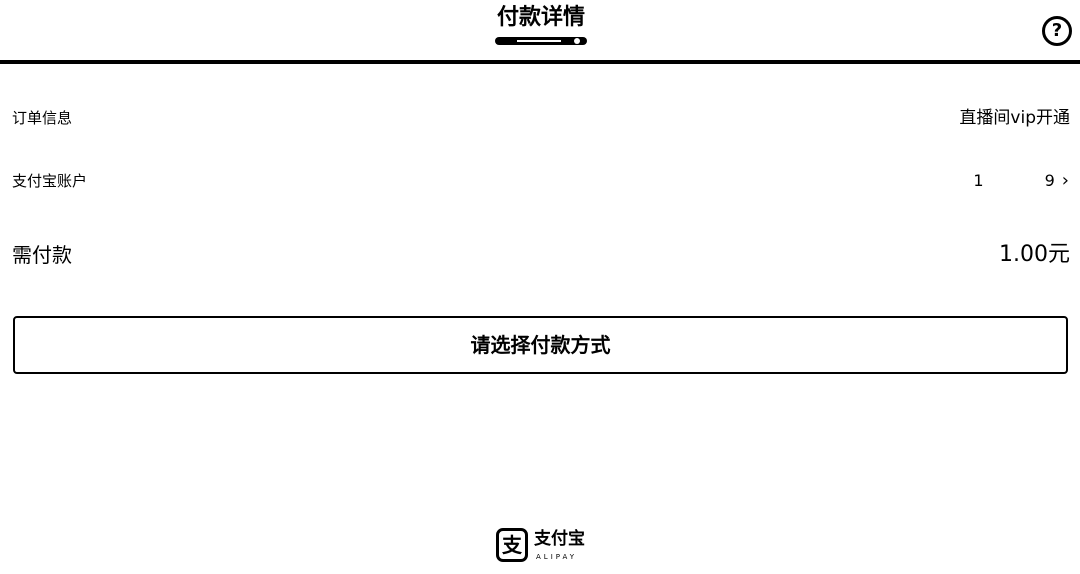  I want to click on amount-due-label: 需付款, so click(42, 255).